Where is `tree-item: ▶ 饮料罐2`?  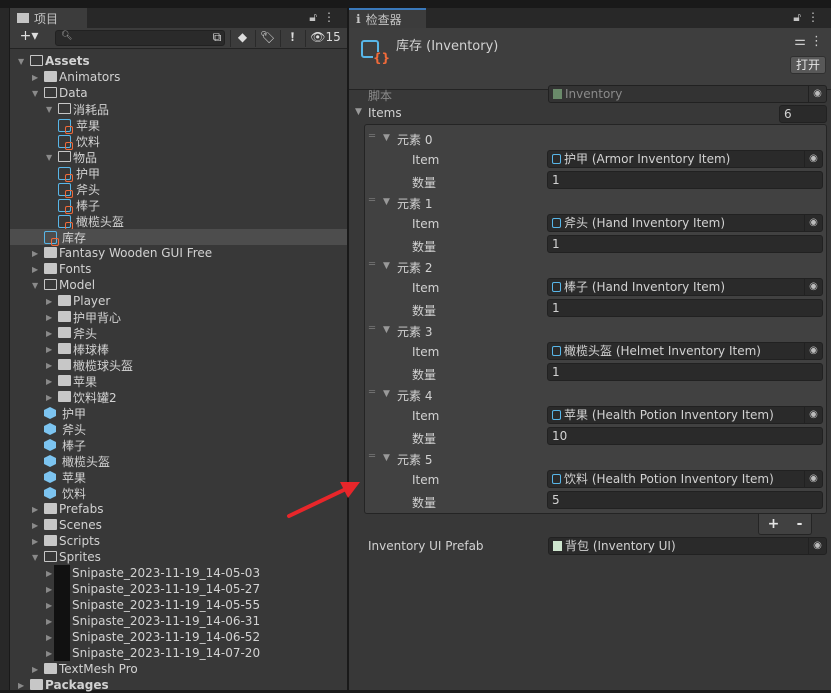 tree-item: ▶ 饮料罐2 is located at coordinates (178, 397).